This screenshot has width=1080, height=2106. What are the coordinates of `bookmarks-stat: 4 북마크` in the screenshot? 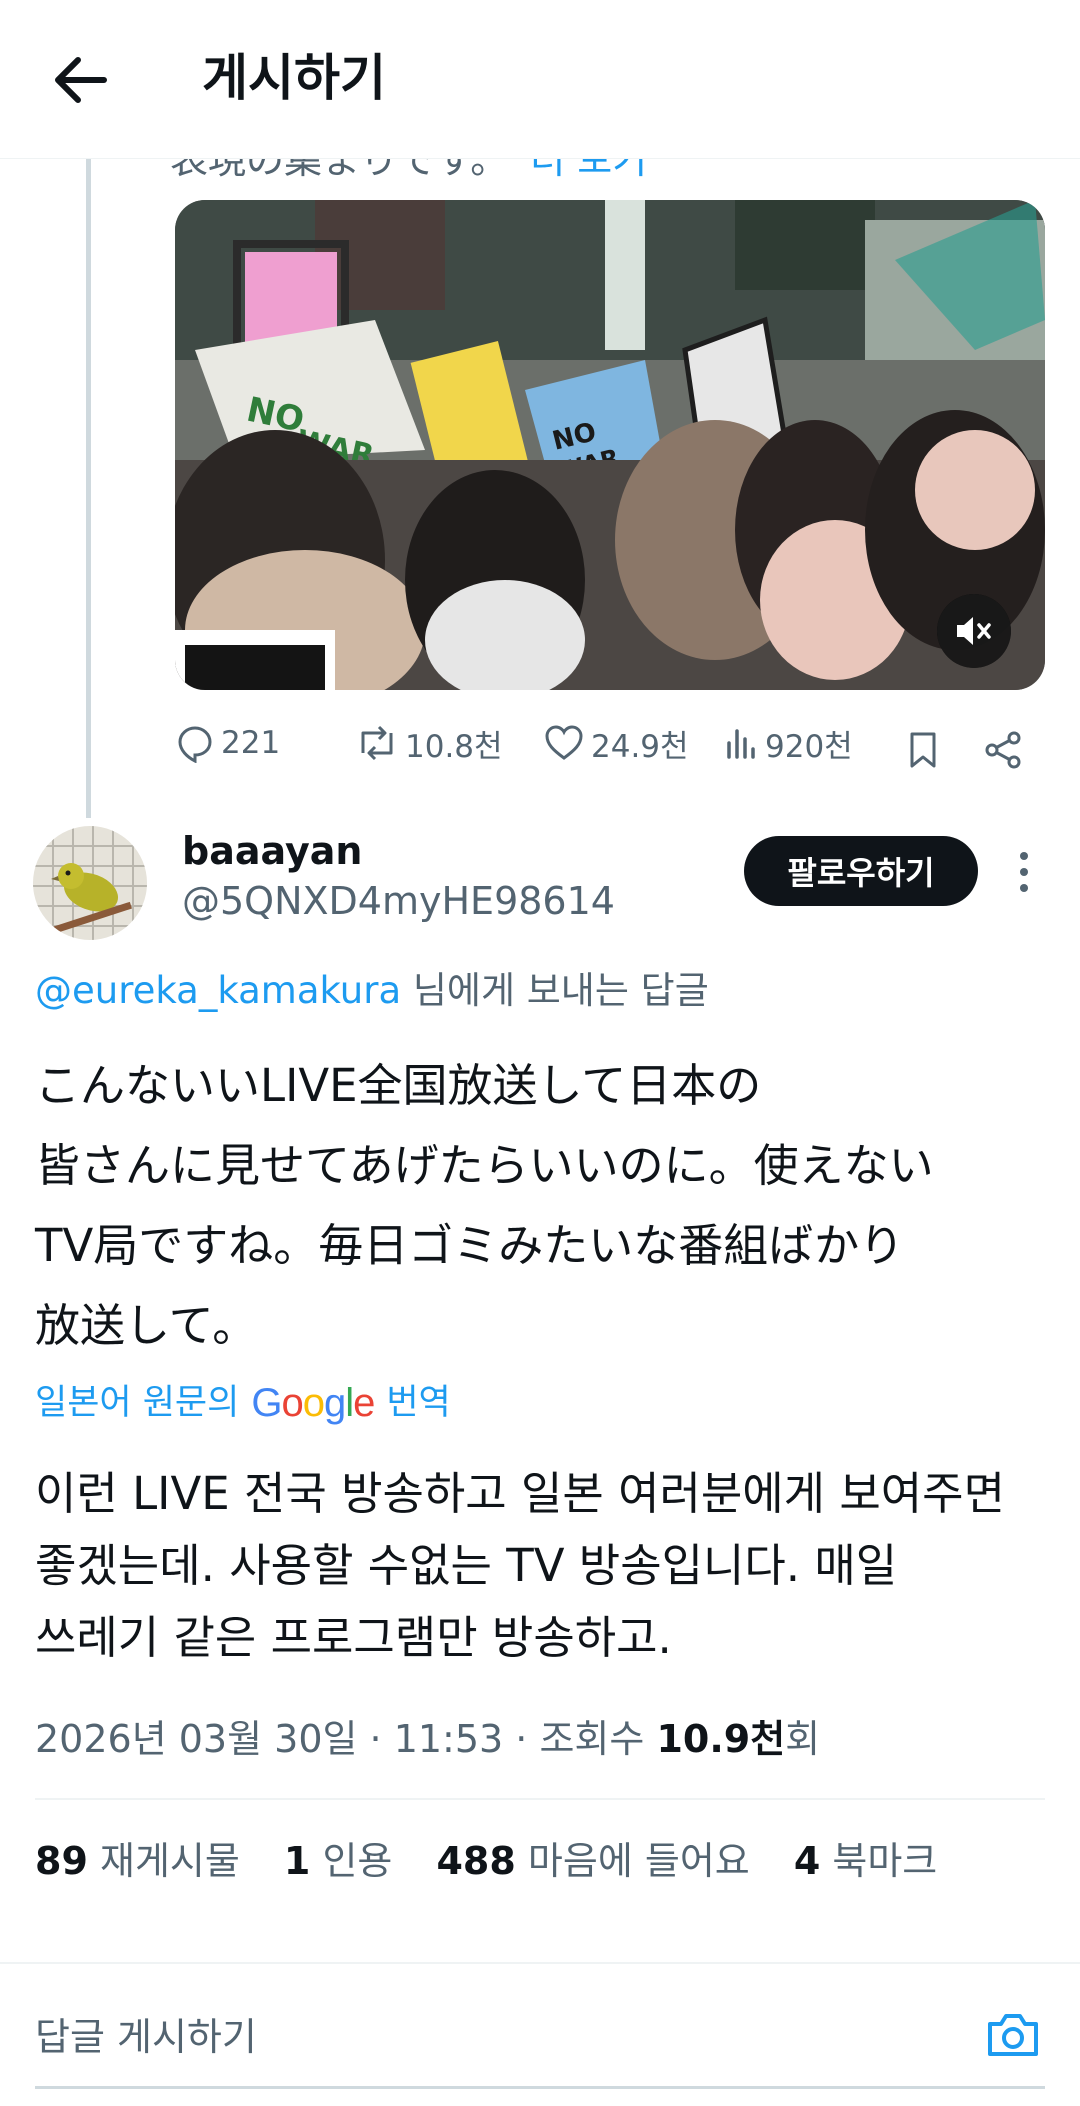 It's located at (865, 1861).